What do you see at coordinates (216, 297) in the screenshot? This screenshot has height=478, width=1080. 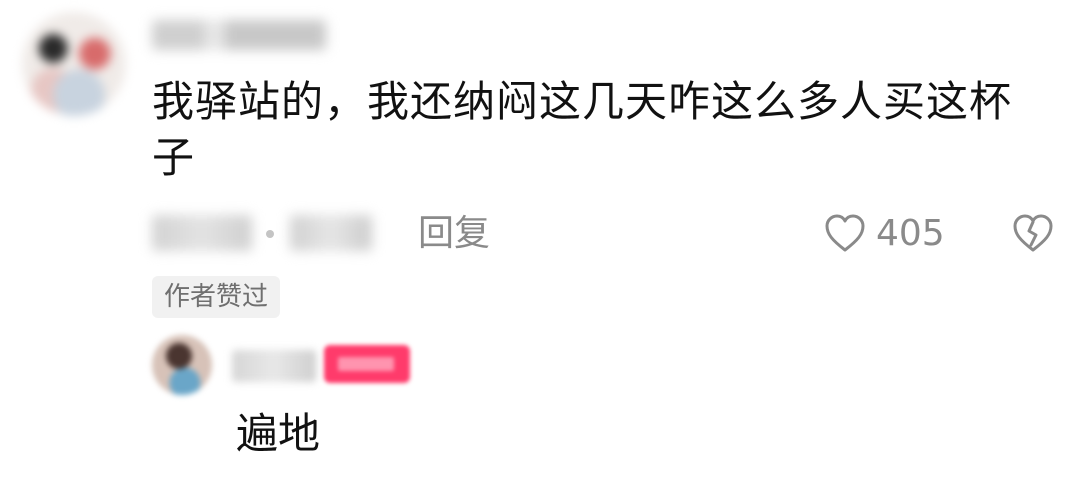 I see `author-liked-badge: 作者赞过` at bounding box center [216, 297].